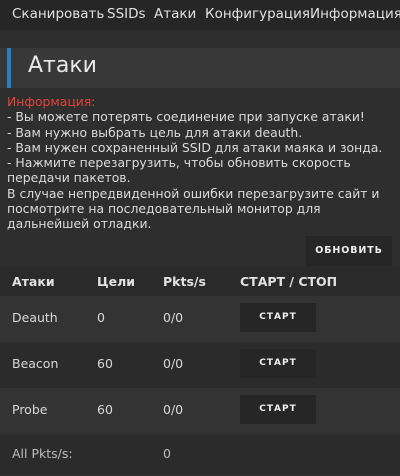 The width and height of the screenshot is (400, 476). I want to click on info-label: Информация:, so click(51, 101).